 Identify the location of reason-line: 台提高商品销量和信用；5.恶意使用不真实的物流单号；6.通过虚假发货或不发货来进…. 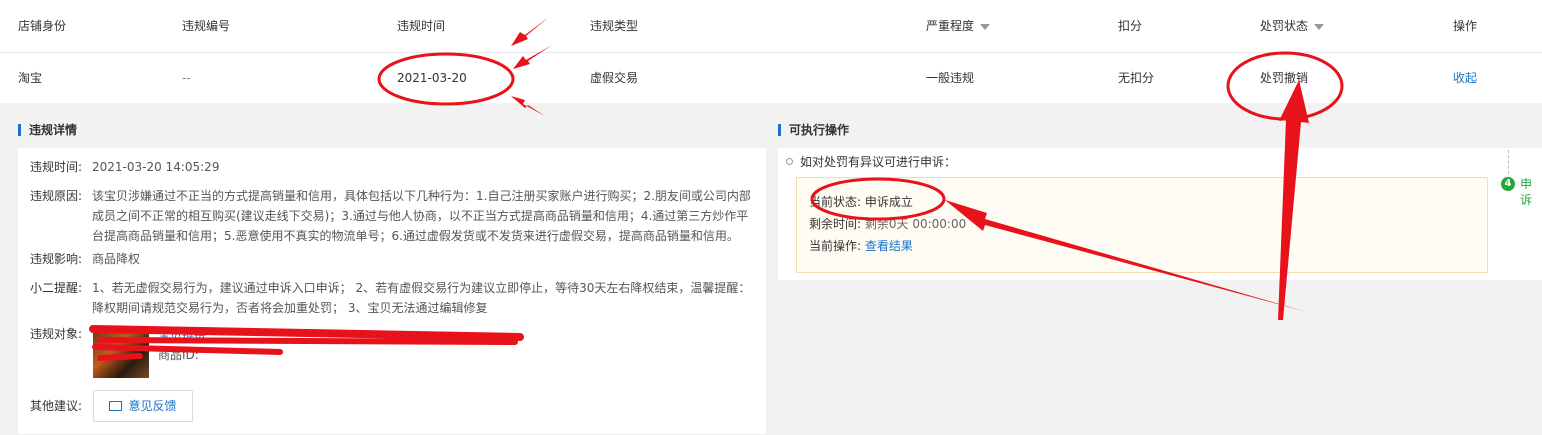
(415, 236).